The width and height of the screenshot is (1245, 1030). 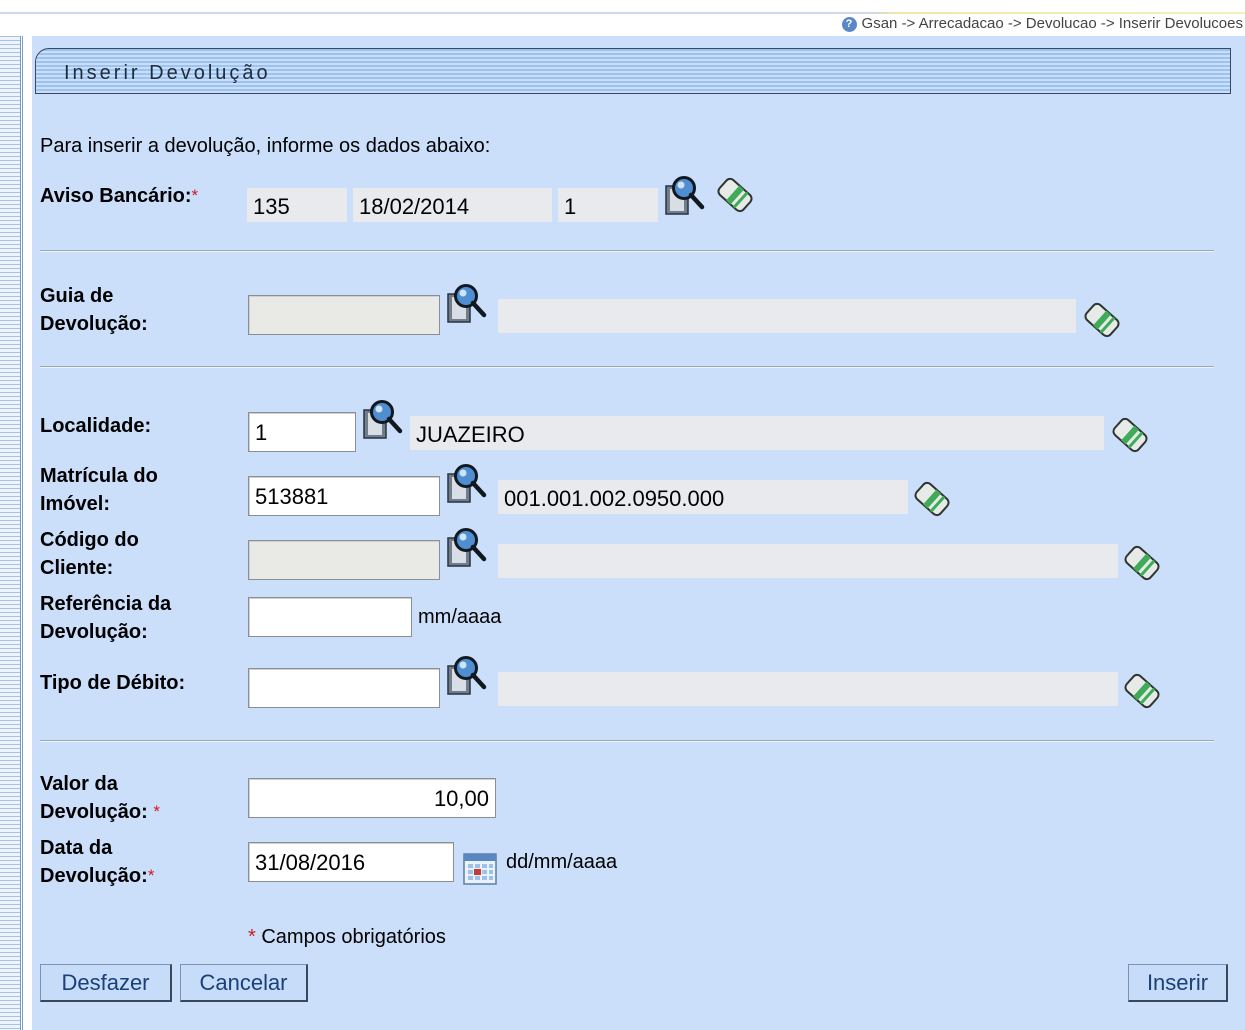 I want to click on matricula-description-field: 001.001.002.0950.000, so click(x=703, y=497).